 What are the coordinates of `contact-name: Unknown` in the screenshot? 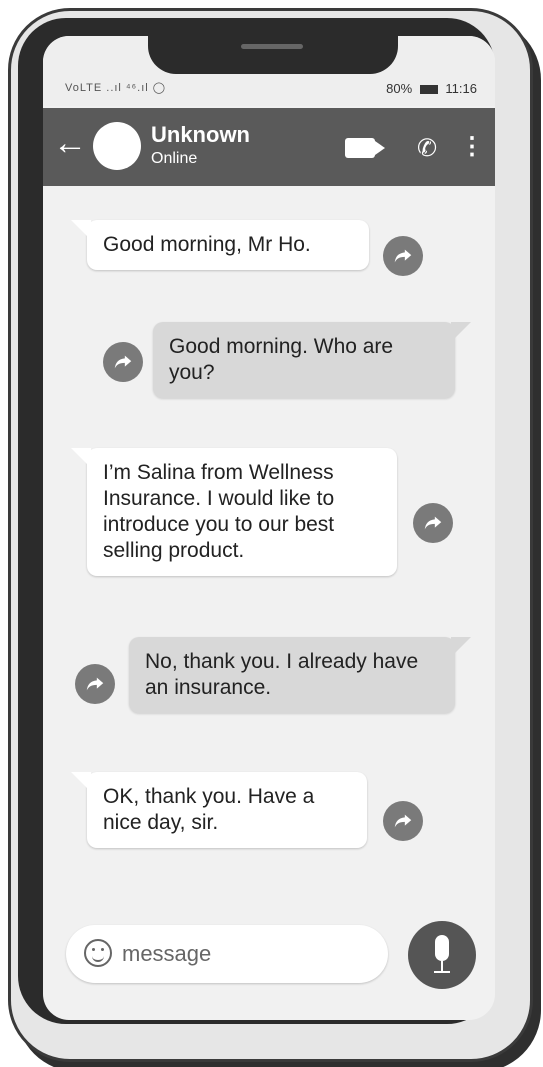 It's located at (200, 135).